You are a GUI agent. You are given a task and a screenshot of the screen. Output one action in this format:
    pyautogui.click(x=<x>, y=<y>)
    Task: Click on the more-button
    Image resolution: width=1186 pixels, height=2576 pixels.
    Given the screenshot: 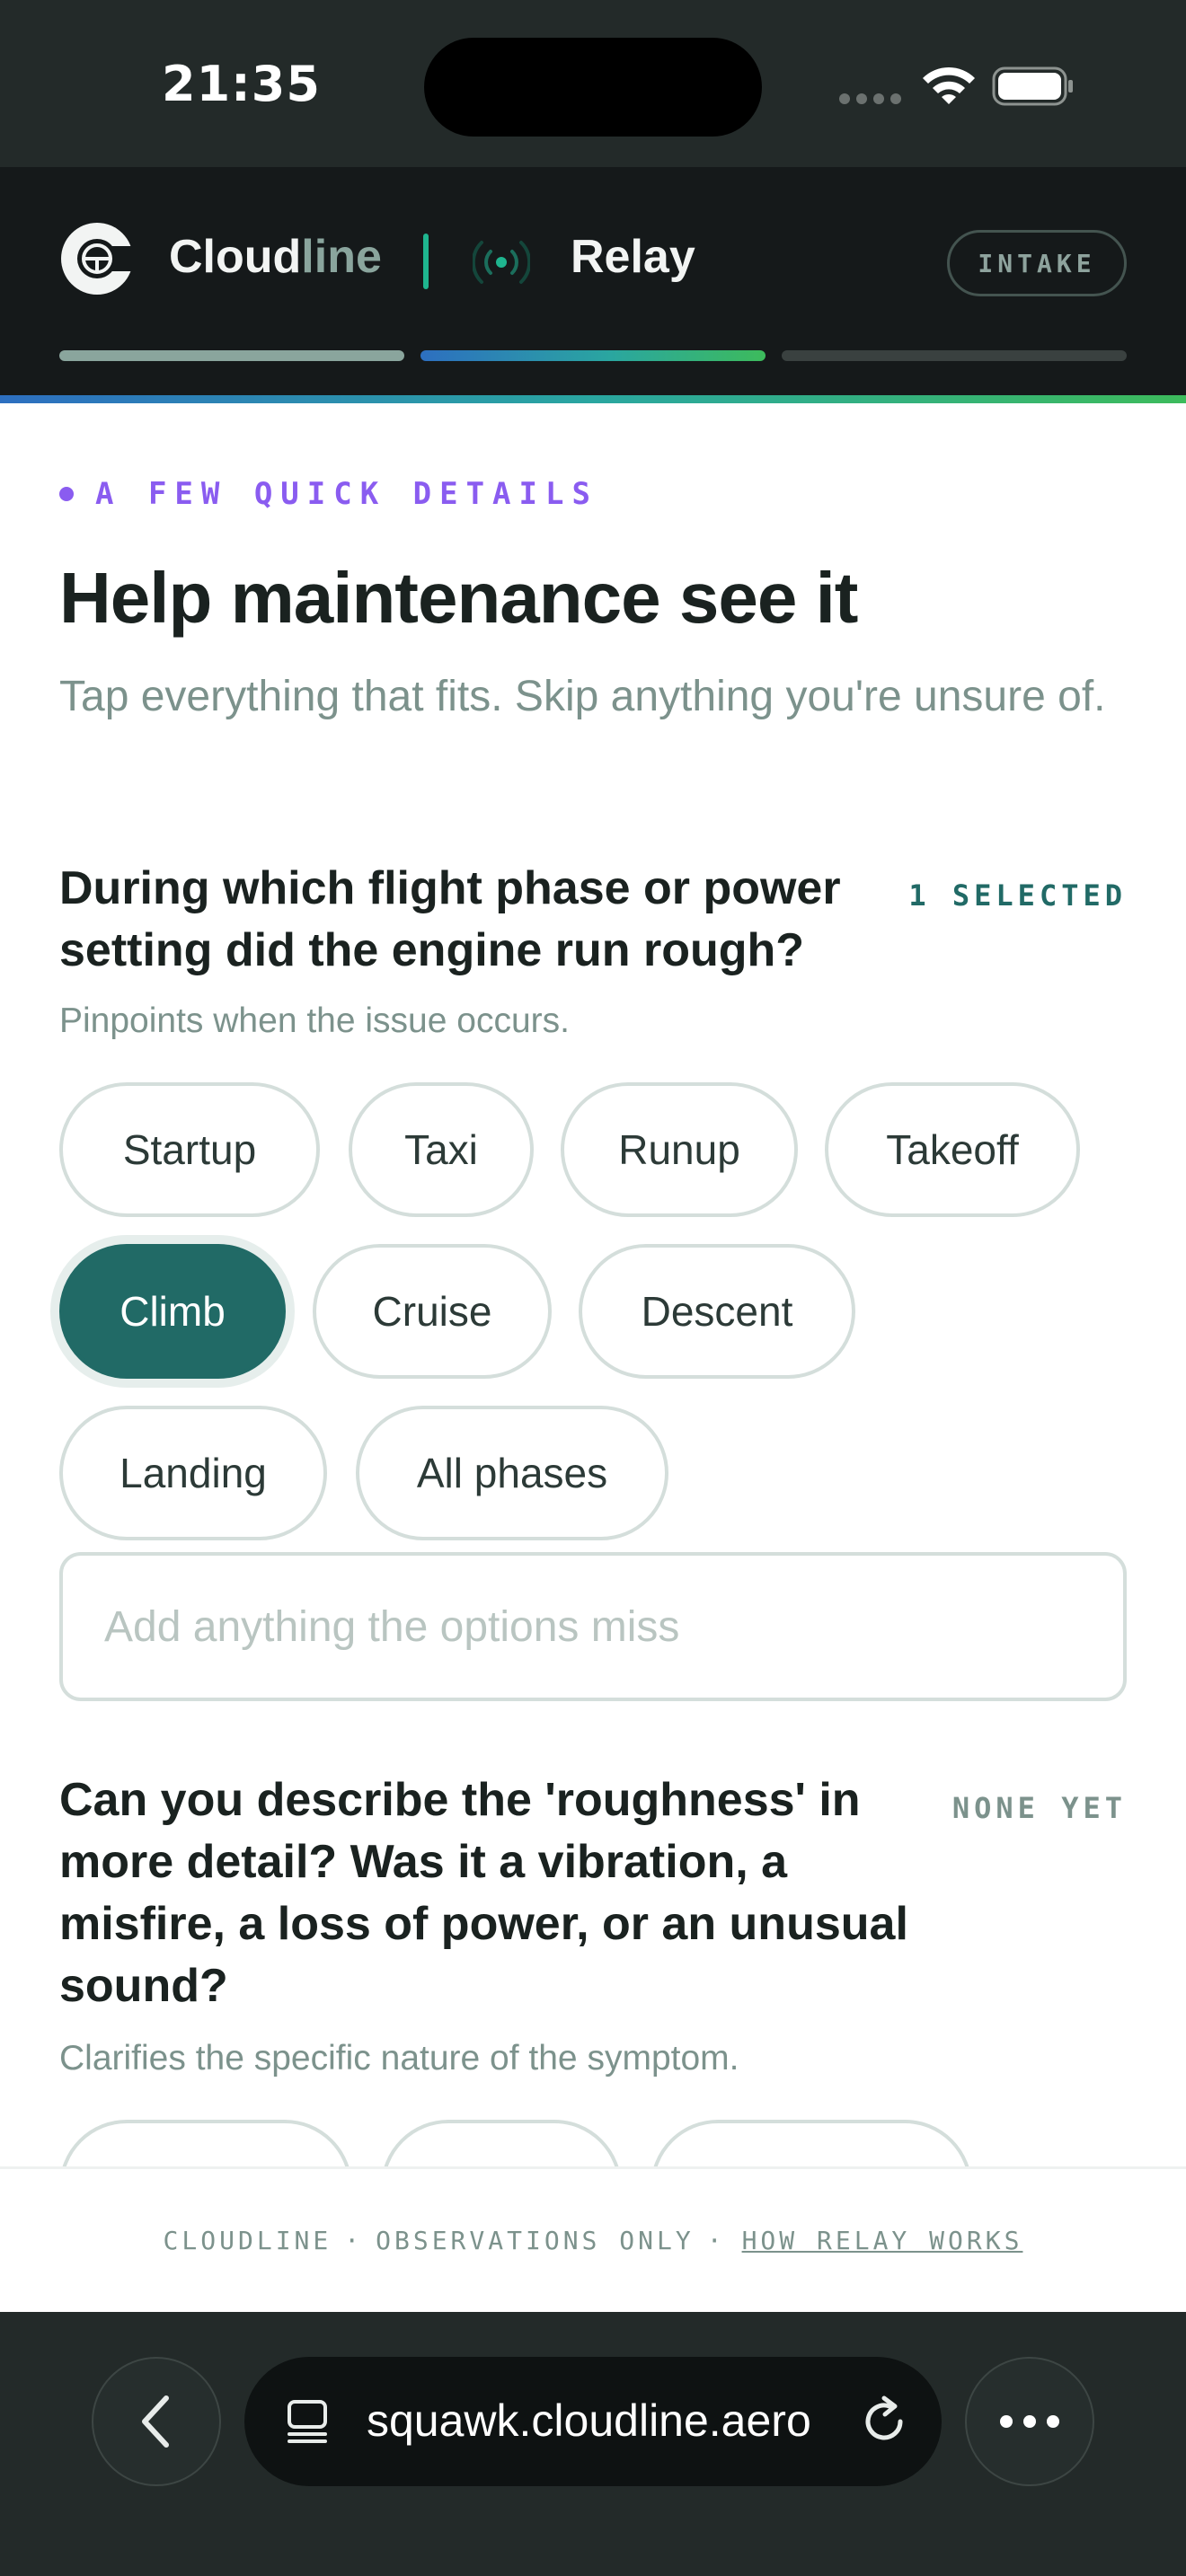 What is the action you would take?
    pyautogui.click(x=1029, y=2421)
    